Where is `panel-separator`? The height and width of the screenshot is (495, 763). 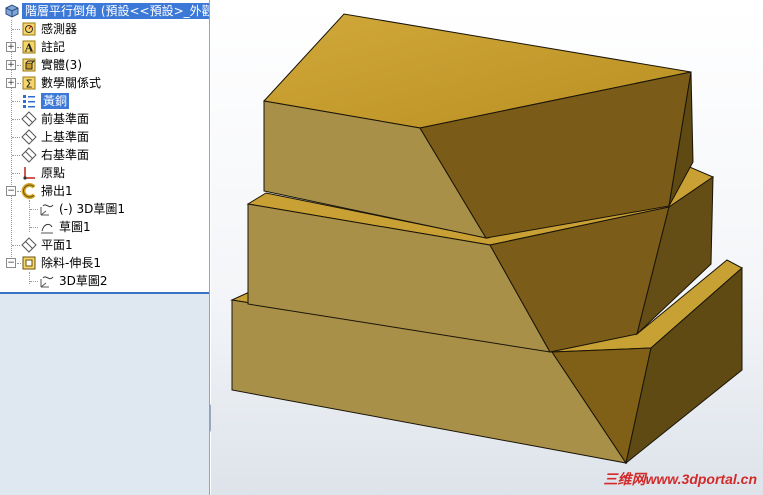
panel-separator is located at coordinates (104, 293).